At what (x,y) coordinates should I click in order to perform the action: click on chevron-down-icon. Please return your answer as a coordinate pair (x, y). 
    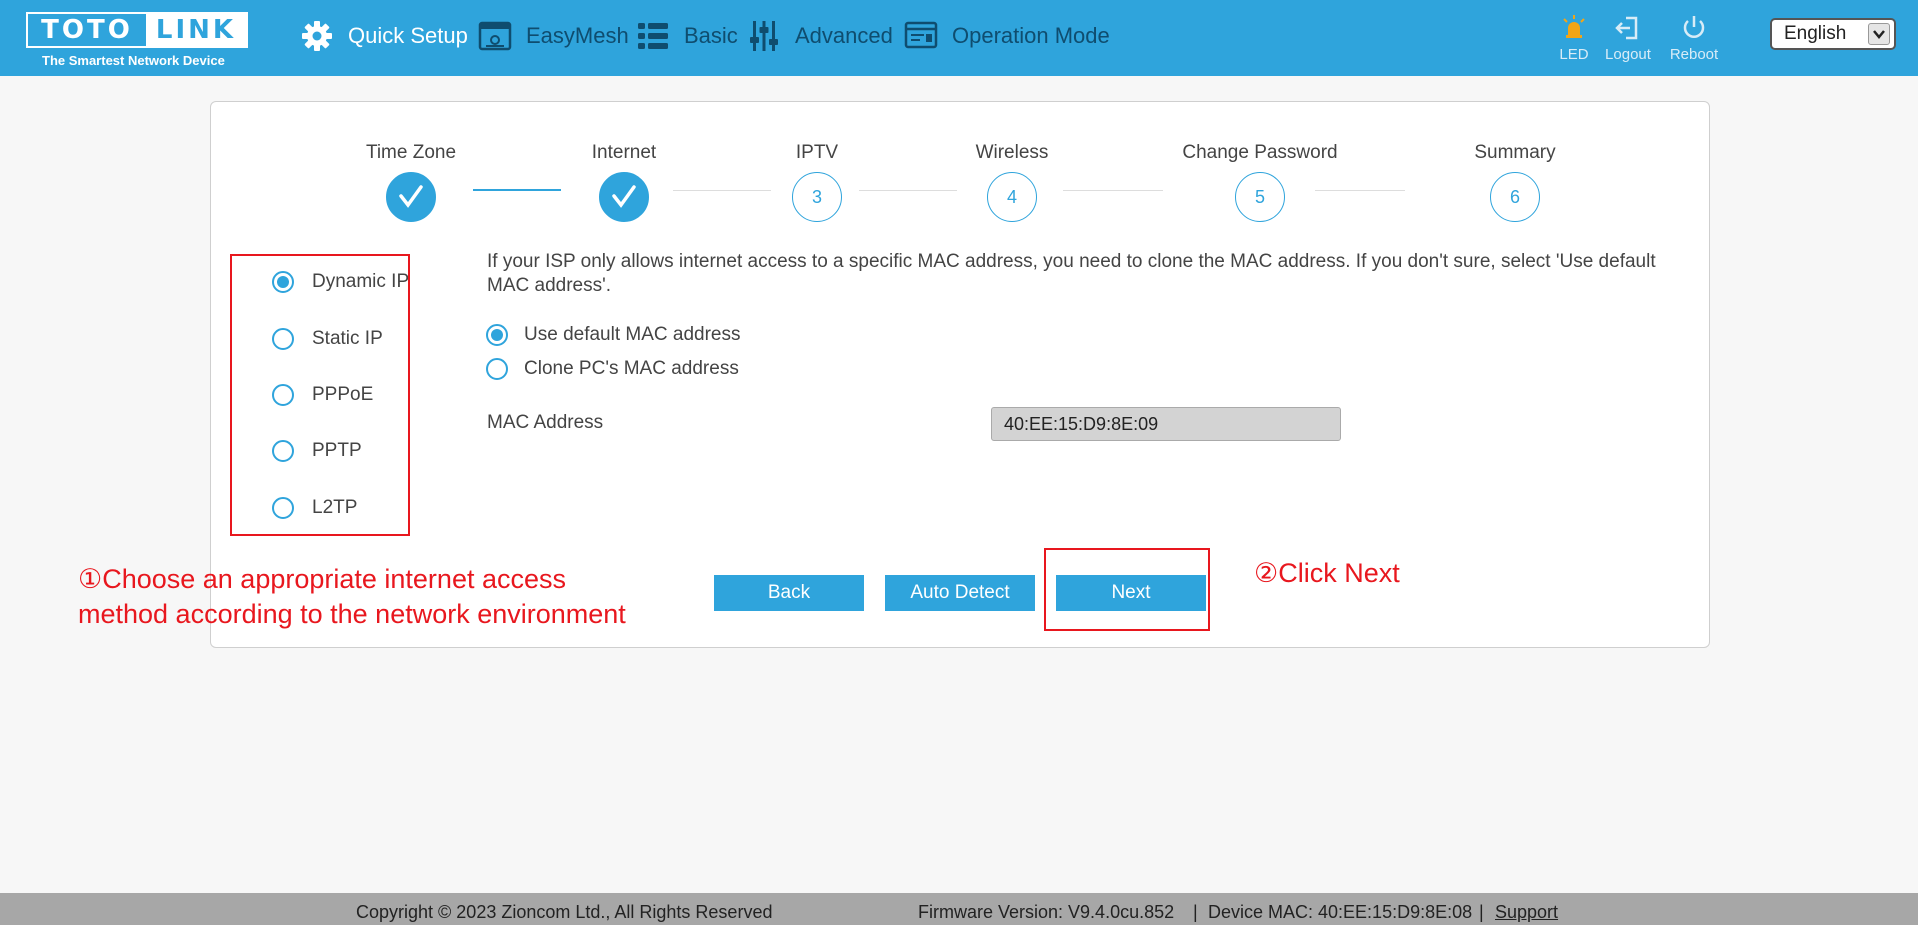
    Looking at the image, I should click on (1879, 34).